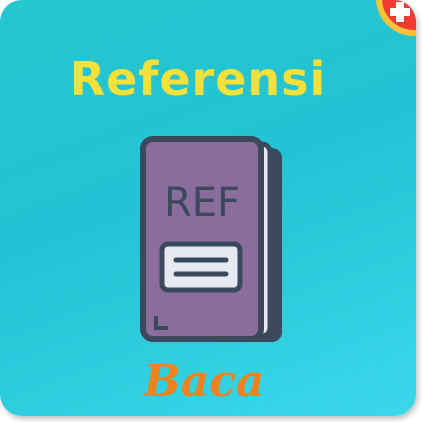 The width and height of the screenshot is (422, 422). Describe the element at coordinates (204, 381) in the screenshot. I see `read-button: Baca` at that location.